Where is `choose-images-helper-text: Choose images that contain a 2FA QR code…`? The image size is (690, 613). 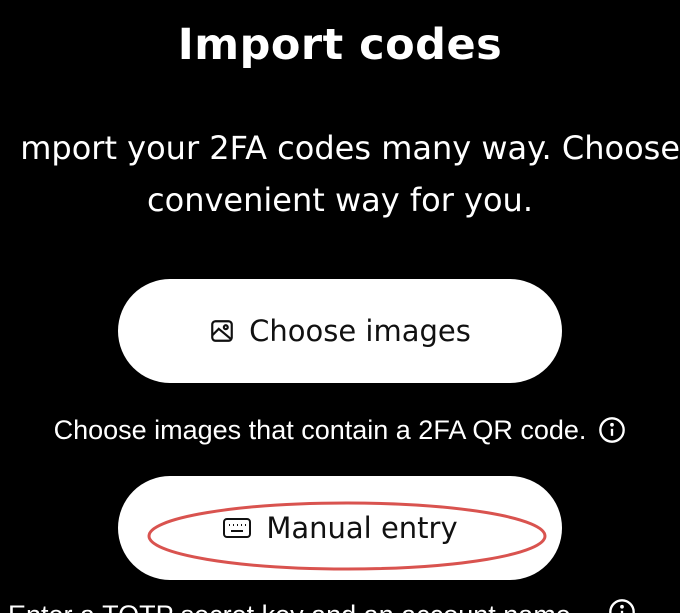
choose-images-helper-text: Choose images that contain a 2FA QR code… is located at coordinates (320, 430).